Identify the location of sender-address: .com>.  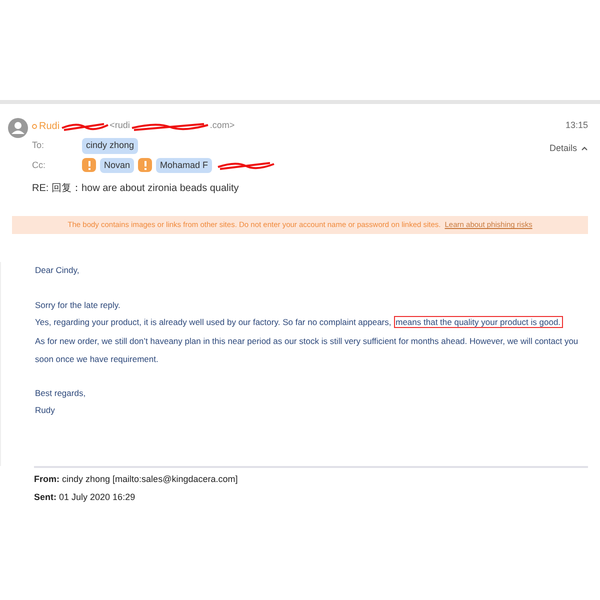
(222, 125).